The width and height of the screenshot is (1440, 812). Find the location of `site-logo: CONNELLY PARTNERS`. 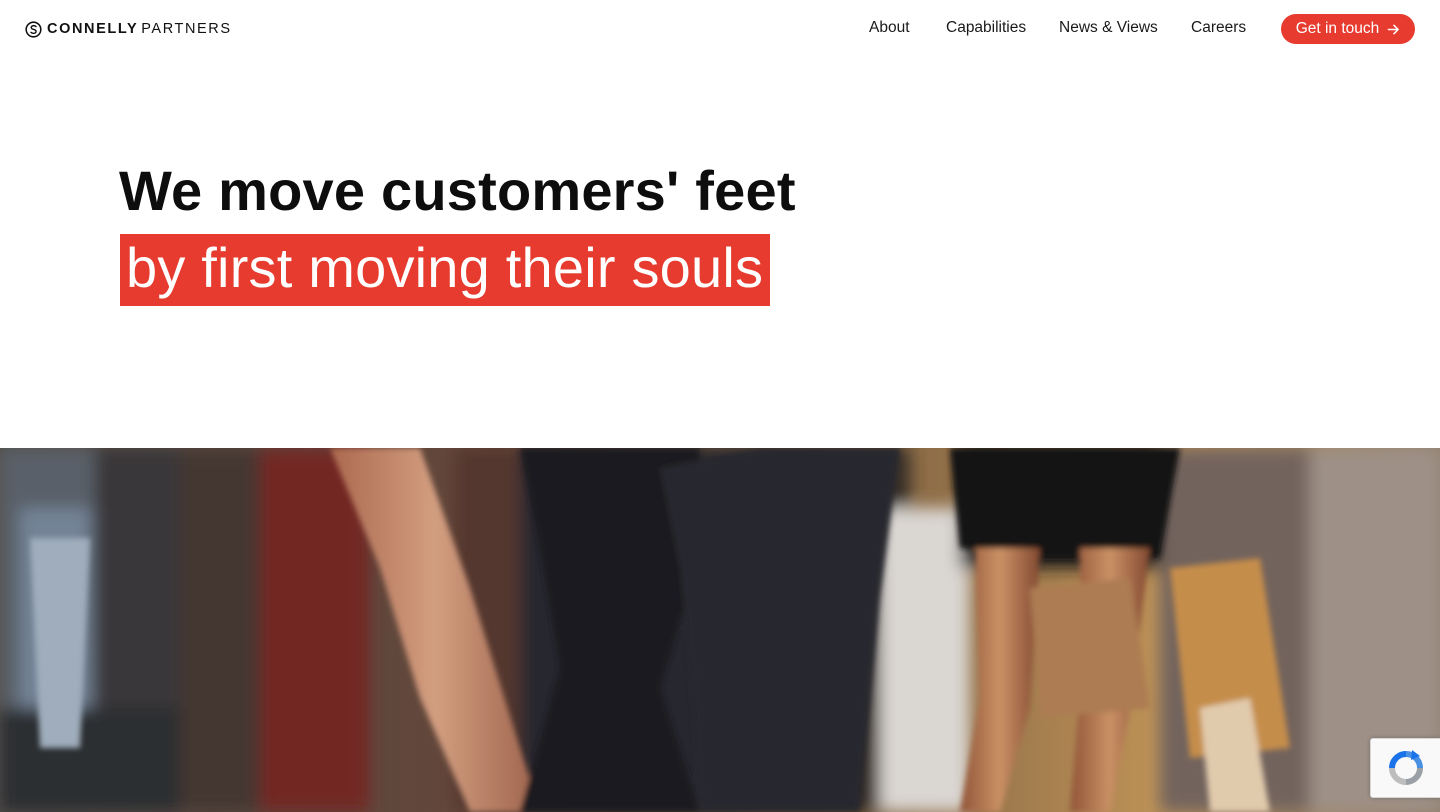

site-logo: CONNELLY PARTNERS is located at coordinates (128, 29).